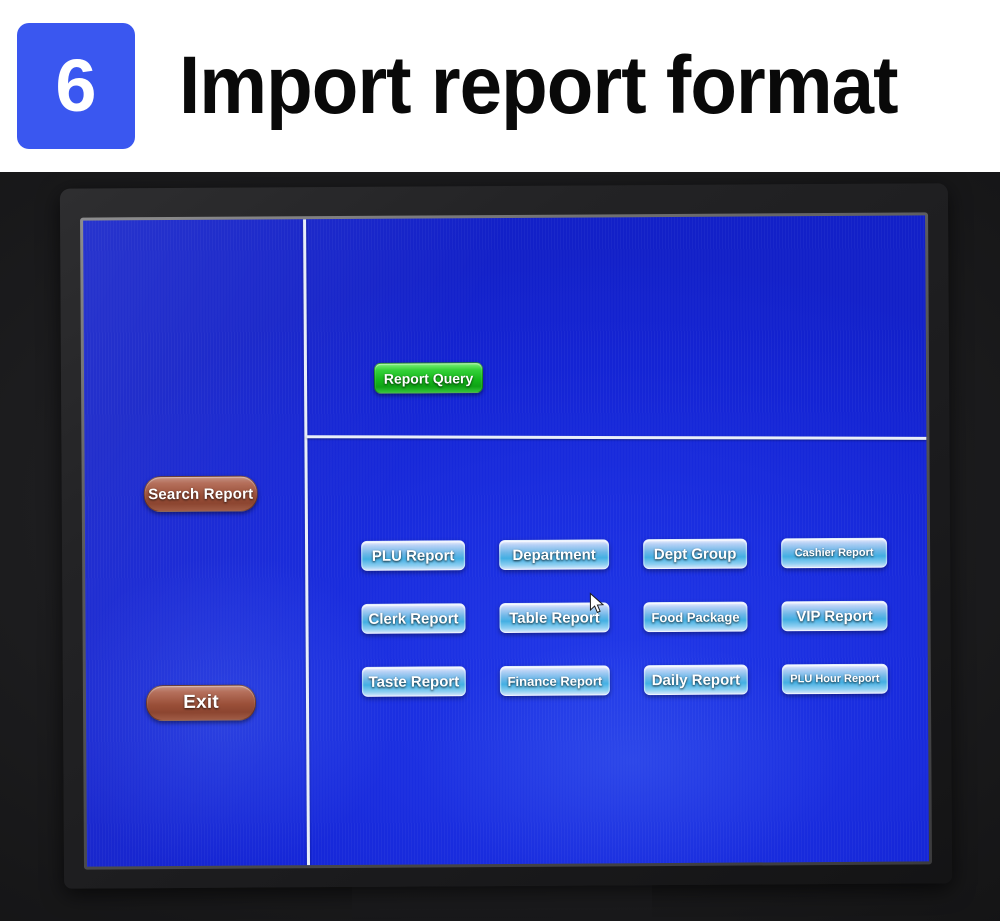 This screenshot has height=921, width=1000. I want to click on cashier-report-button: Cashier Report, so click(834, 553).